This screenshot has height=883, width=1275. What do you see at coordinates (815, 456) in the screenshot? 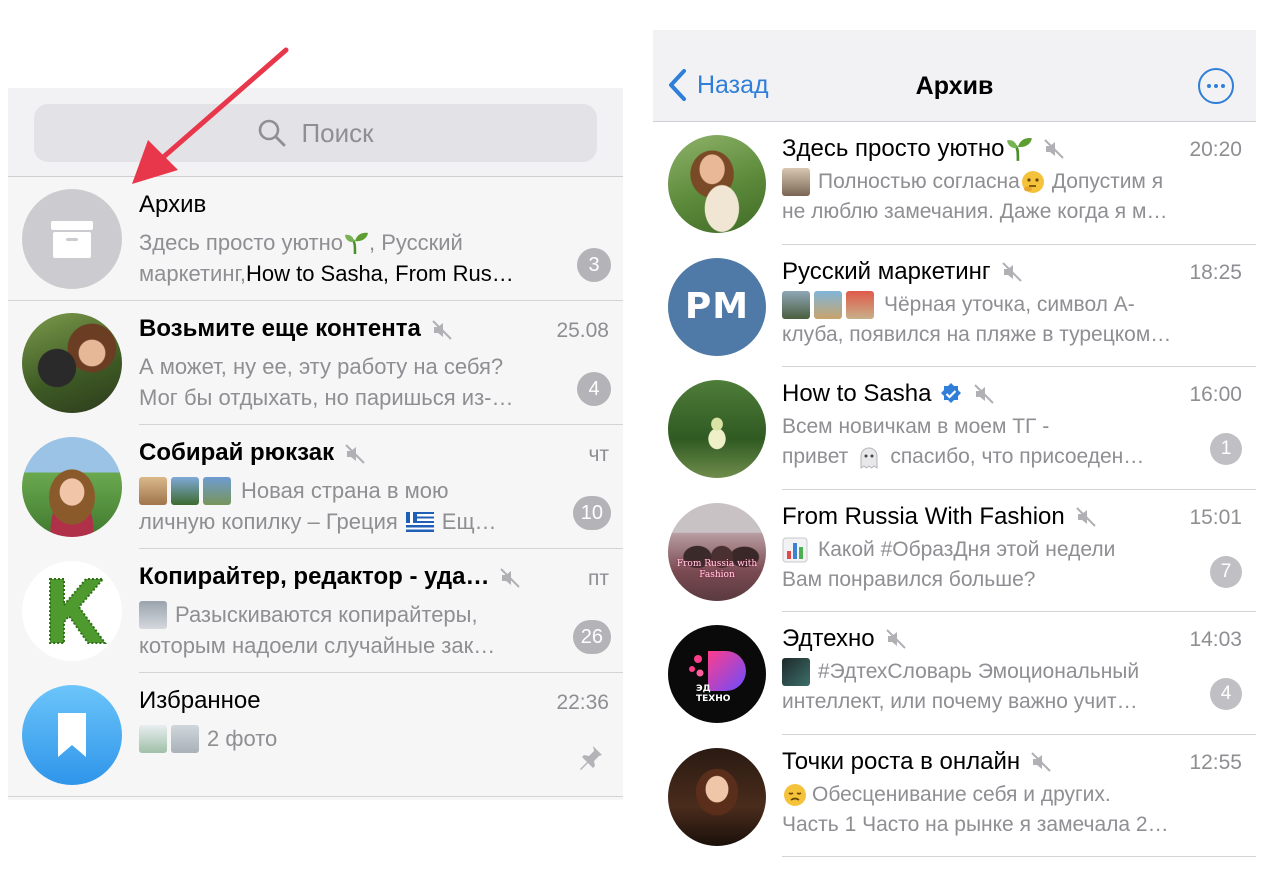
I see `preview-line: привет` at bounding box center [815, 456].